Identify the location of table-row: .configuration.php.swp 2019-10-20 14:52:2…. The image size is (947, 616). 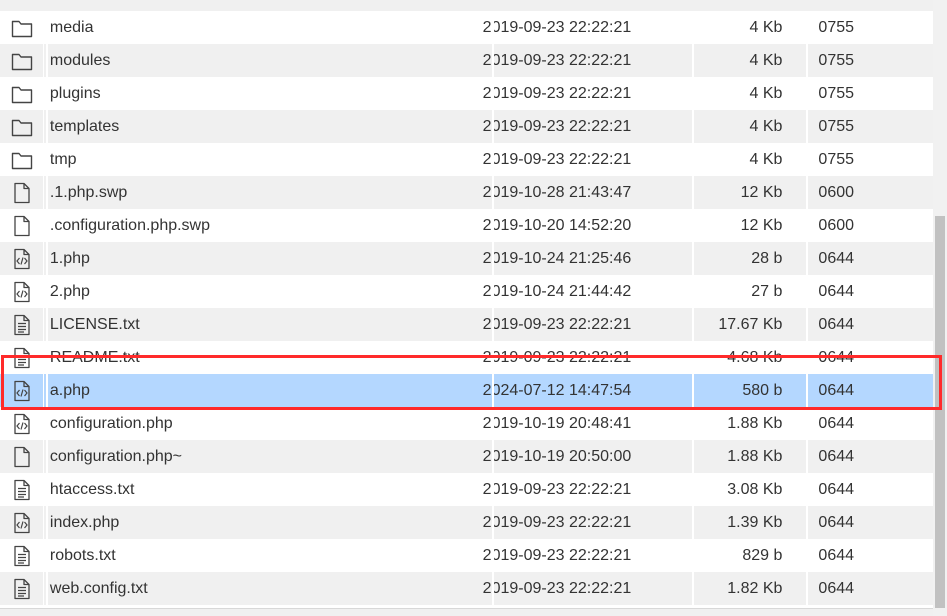
(466, 225).